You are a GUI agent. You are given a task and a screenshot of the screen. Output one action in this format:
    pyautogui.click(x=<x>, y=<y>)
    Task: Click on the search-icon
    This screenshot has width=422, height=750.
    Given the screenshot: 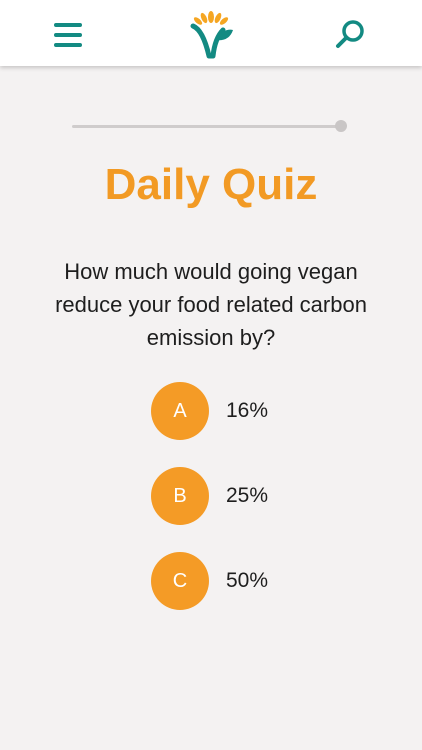 What is the action you would take?
    pyautogui.click(x=350, y=35)
    